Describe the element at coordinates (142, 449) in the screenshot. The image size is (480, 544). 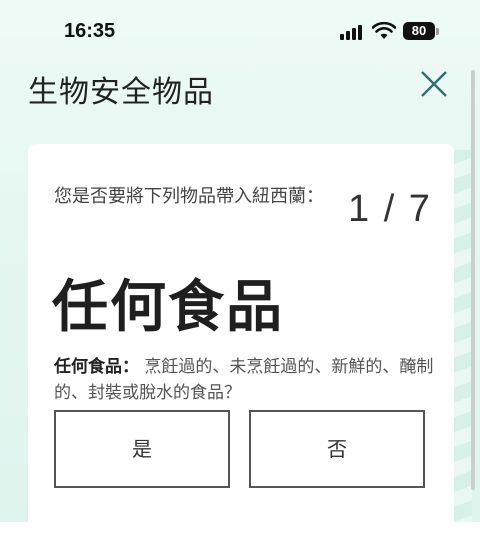
I see `yes-button: 是` at that location.